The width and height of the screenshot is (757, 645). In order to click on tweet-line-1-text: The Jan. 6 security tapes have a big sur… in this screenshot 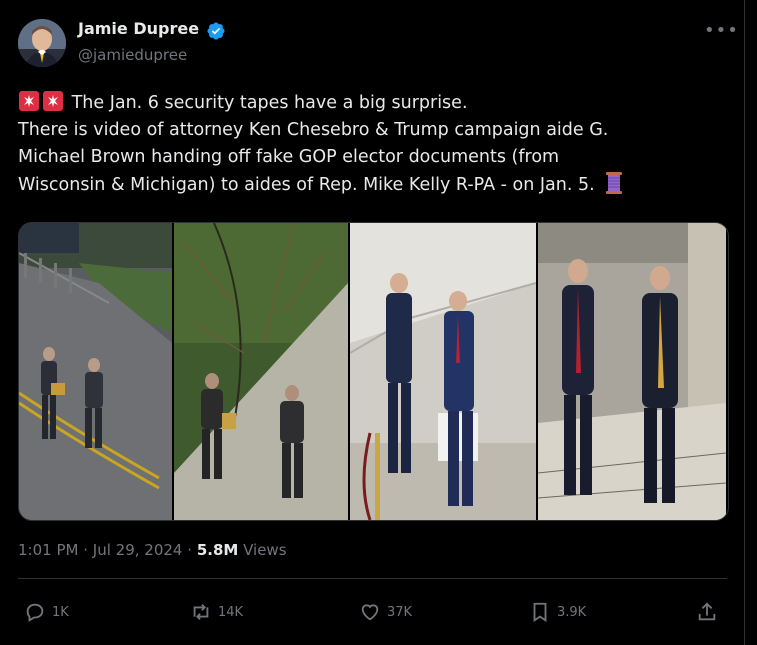, I will do `click(269, 103)`.